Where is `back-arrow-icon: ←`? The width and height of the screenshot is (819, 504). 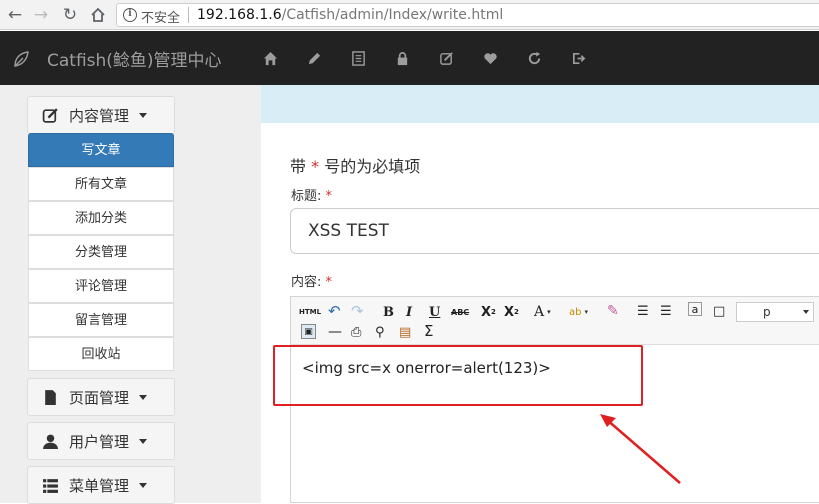
back-arrow-icon: ← is located at coordinates (15, 15).